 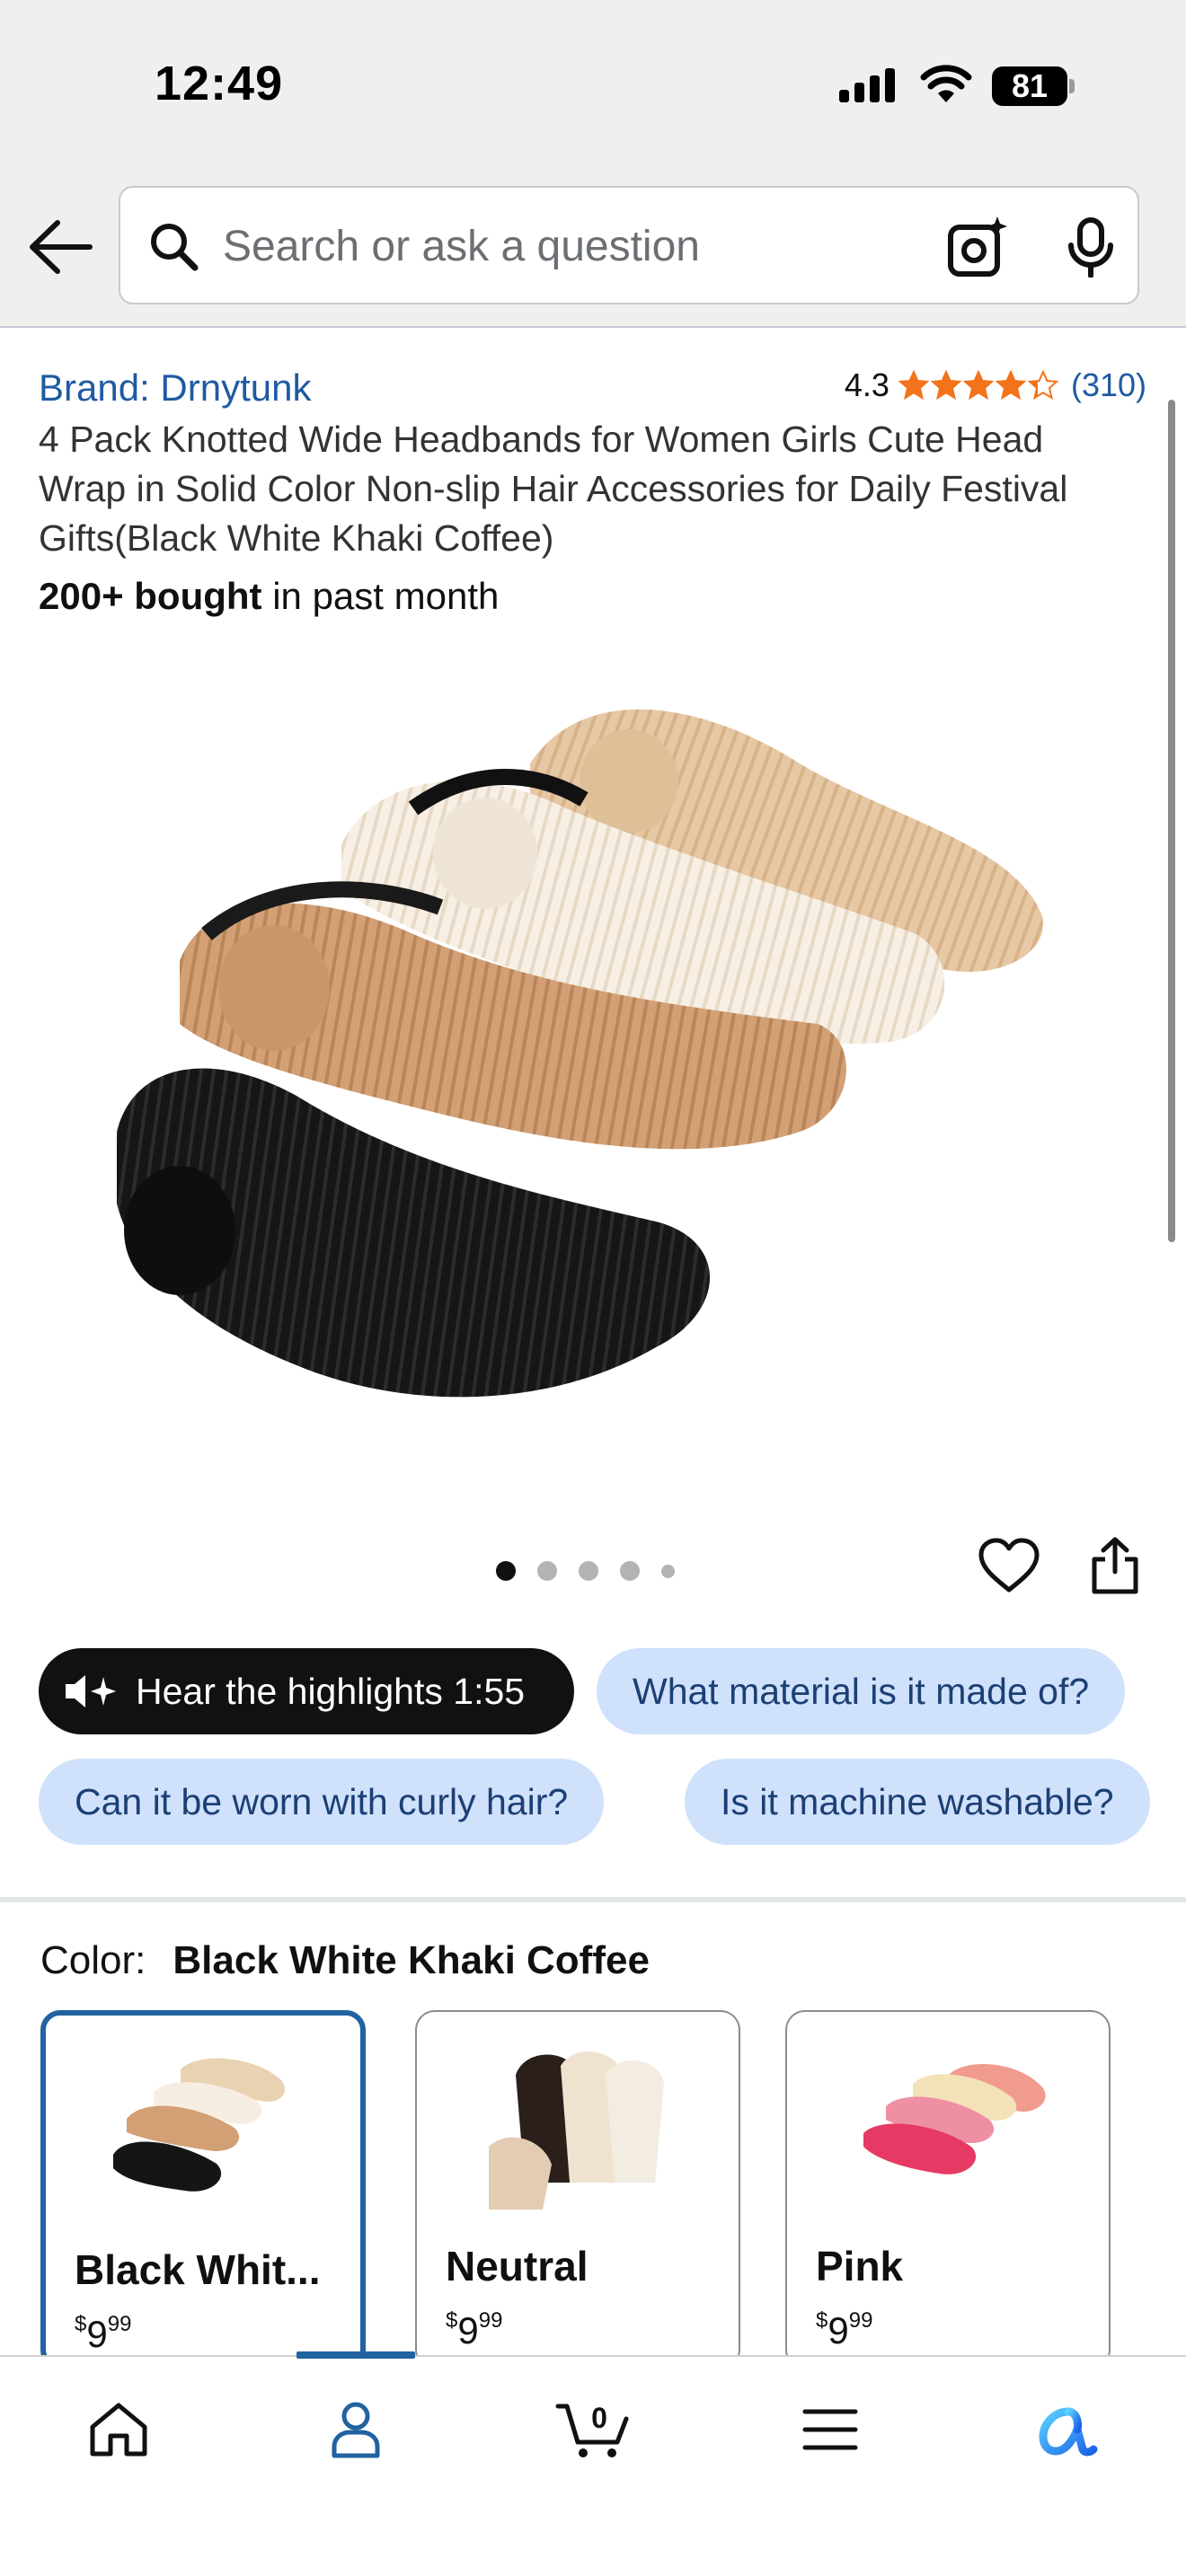 I want to click on question-chip-material: What material is it made of?, so click(x=861, y=1691).